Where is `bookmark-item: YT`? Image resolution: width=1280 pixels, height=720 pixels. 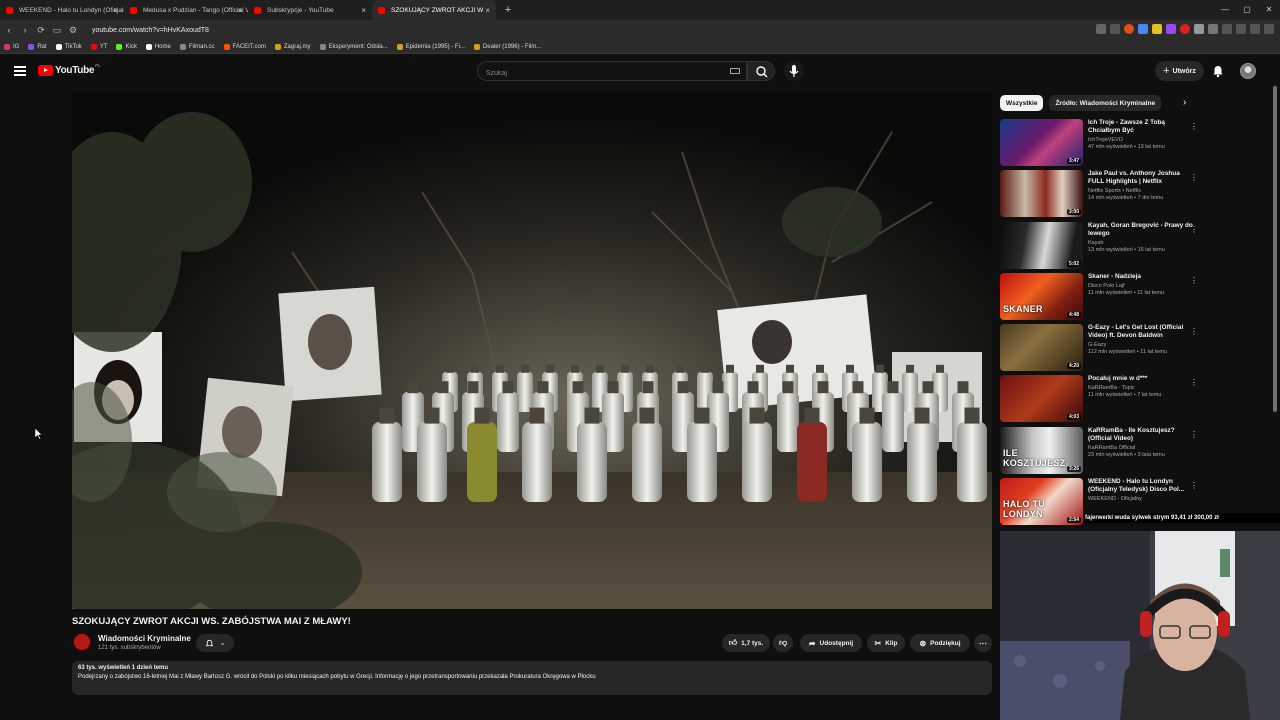 bookmark-item: YT is located at coordinates (98, 46).